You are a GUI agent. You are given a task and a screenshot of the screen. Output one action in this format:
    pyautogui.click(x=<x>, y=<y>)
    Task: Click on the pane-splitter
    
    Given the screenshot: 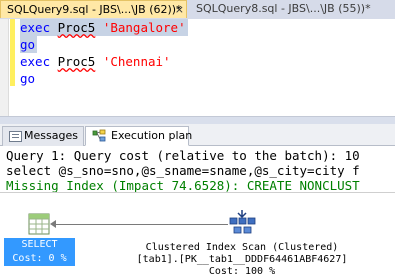 What is the action you would take?
    pyautogui.click(x=197, y=120)
    